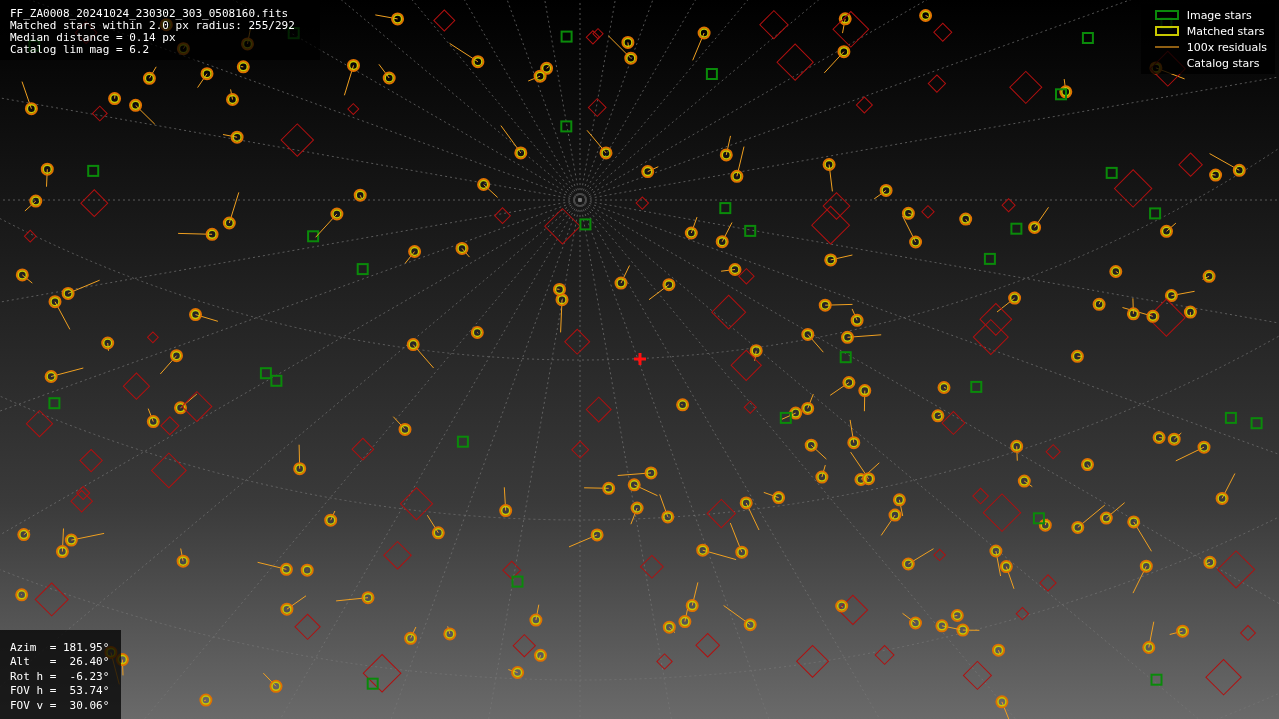  What do you see at coordinates (60, 647) in the screenshot?
I see `info-text: Azim = 181.95°` at bounding box center [60, 647].